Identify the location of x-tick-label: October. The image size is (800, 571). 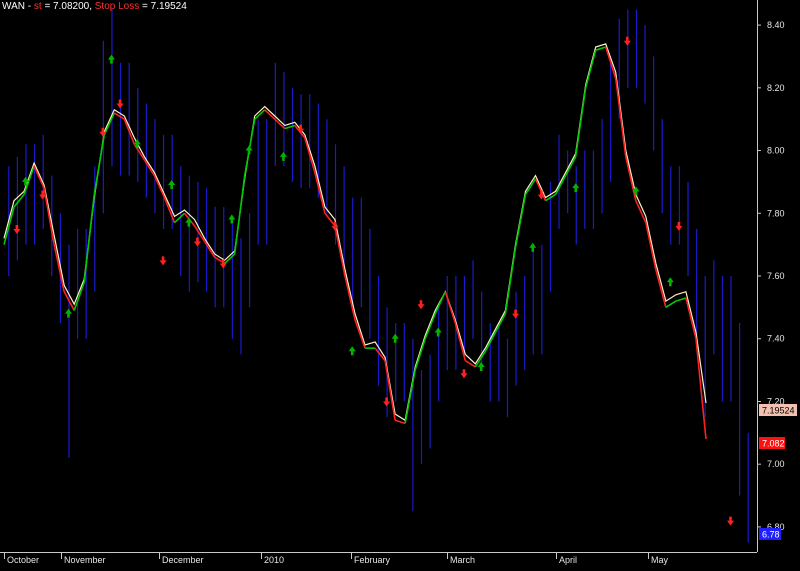
(23, 560).